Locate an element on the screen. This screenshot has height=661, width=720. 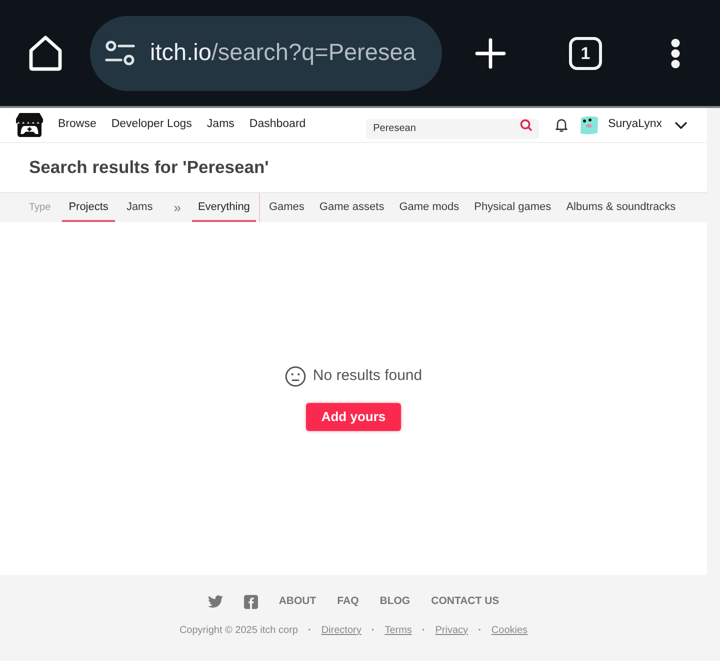
twitter-bird-icon is located at coordinates (215, 601).